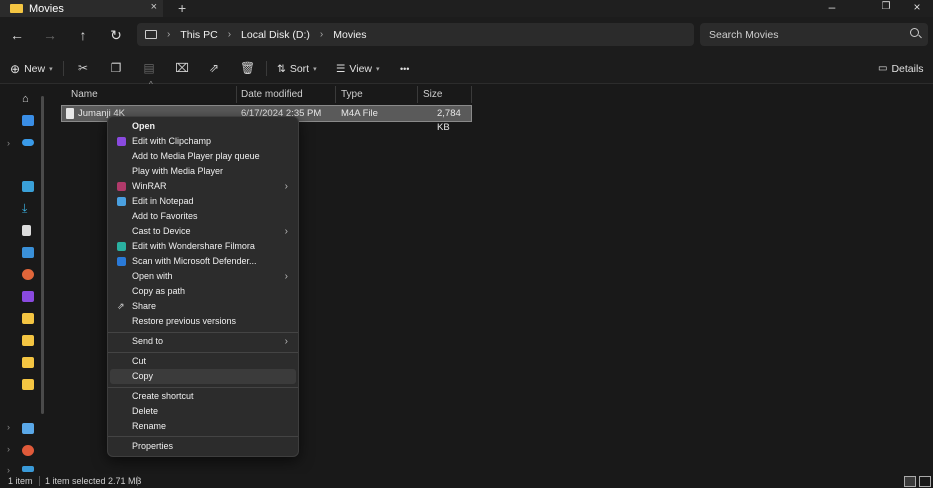  What do you see at coordinates (184, 321) in the screenshot?
I see `menu-label: Restore previous versions` at bounding box center [184, 321].